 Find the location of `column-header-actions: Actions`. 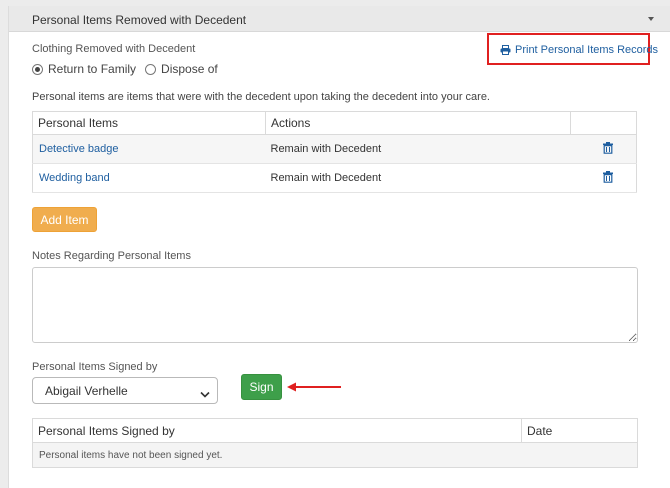

column-header-actions: Actions is located at coordinates (418, 123).